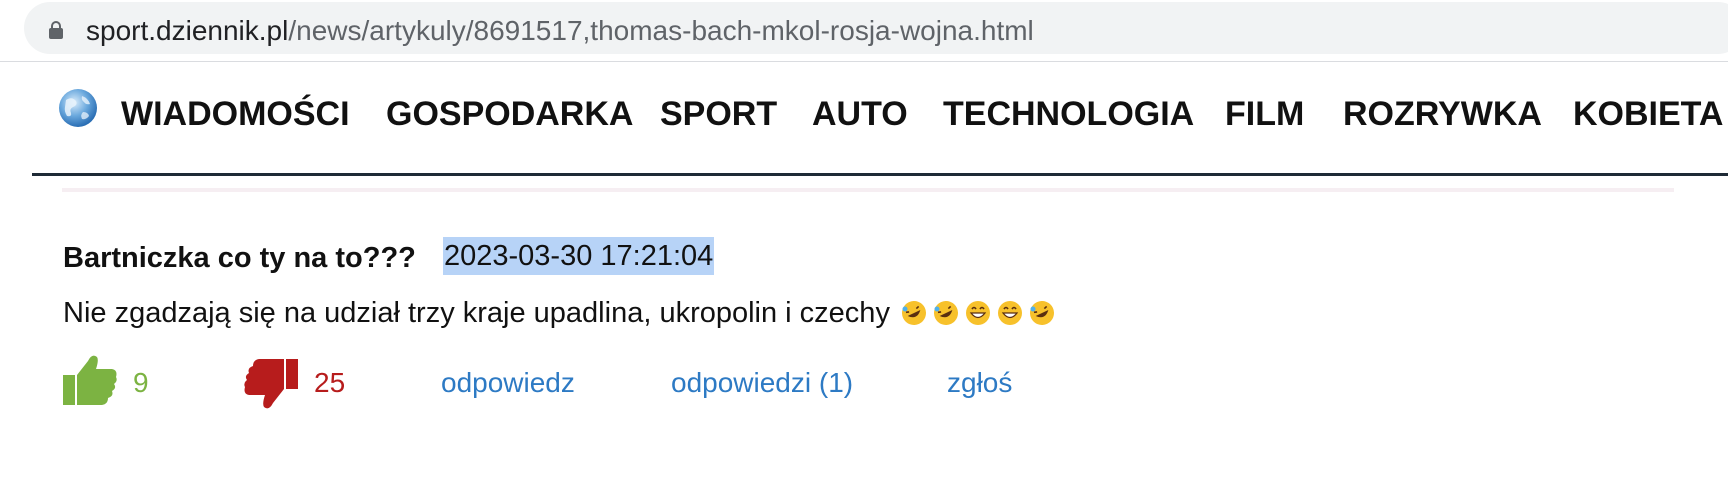  Describe the element at coordinates (90, 380) in the screenshot. I see `thumbs-up-icon` at that location.